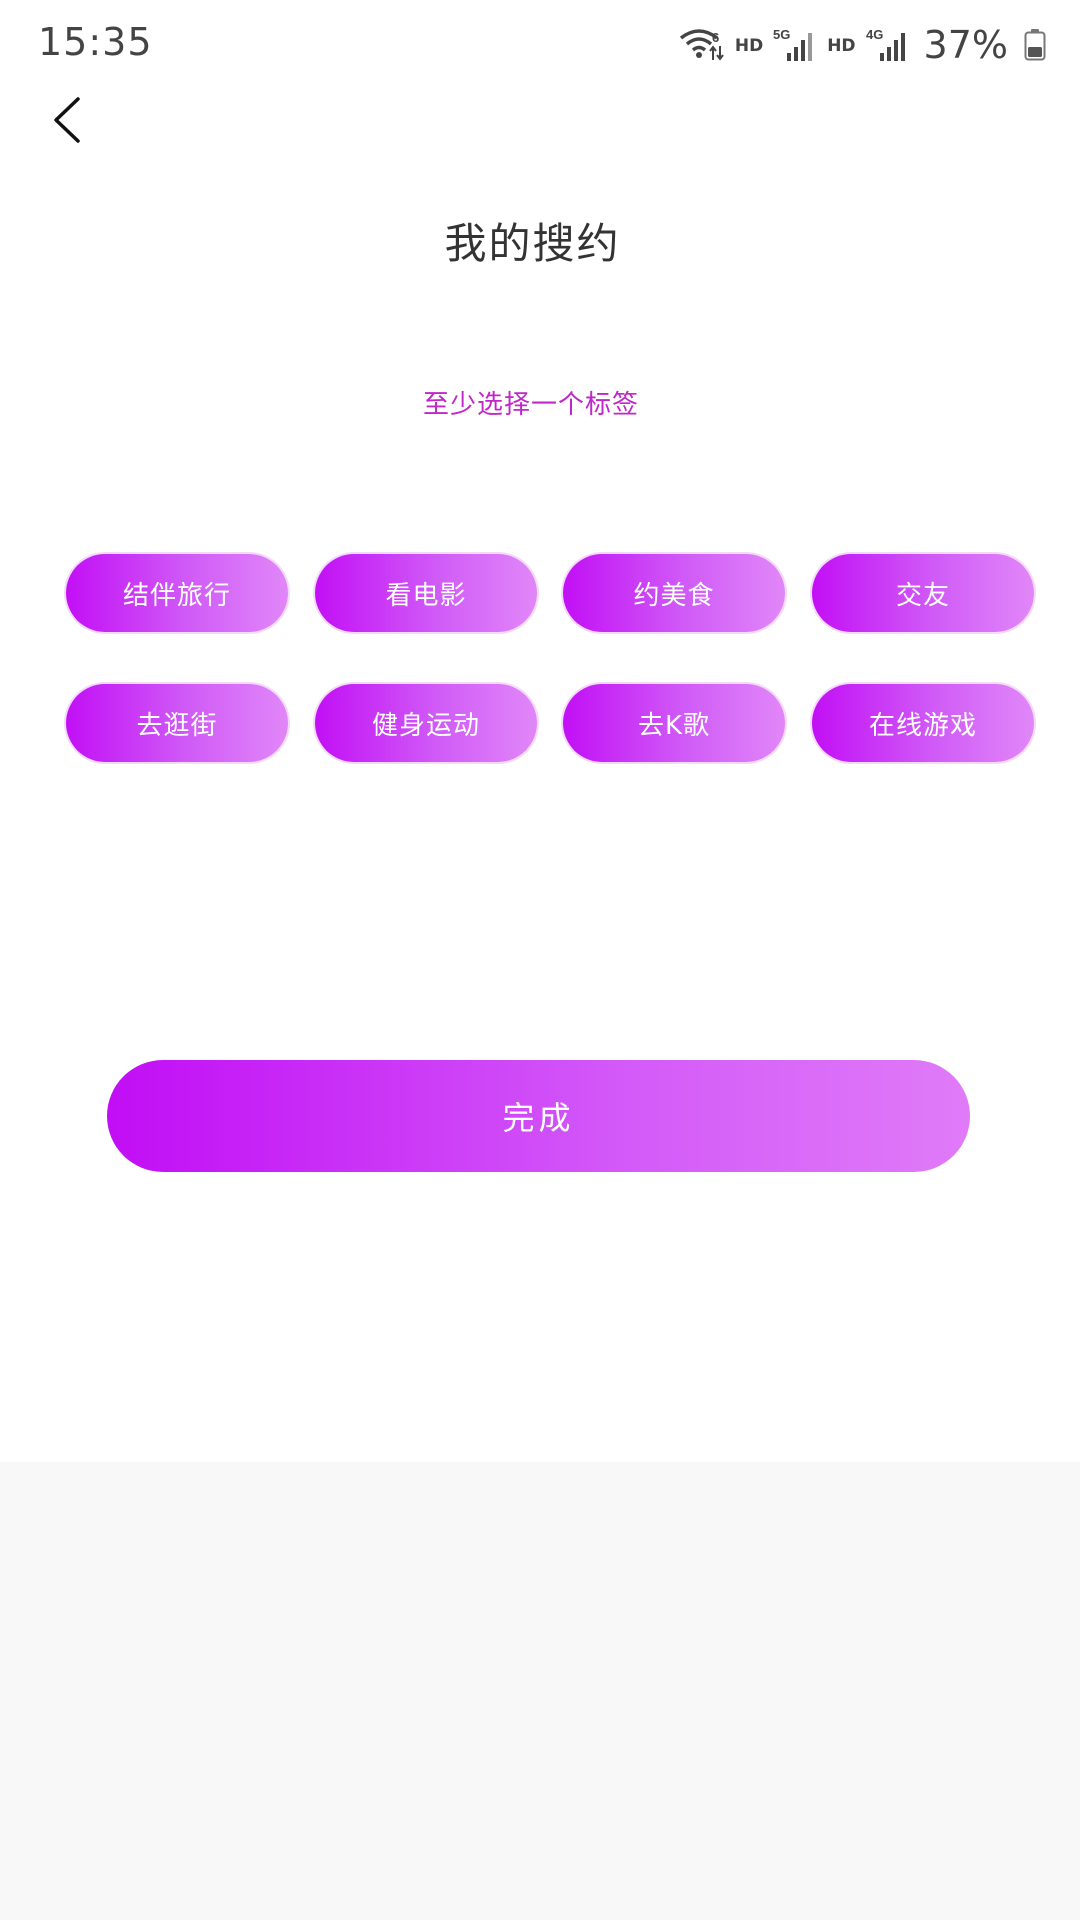 The height and width of the screenshot is (1920, 1080). Describe the element at coordinates (874, 34) in the screenshot. I see `svg-text: 4G` at that location.